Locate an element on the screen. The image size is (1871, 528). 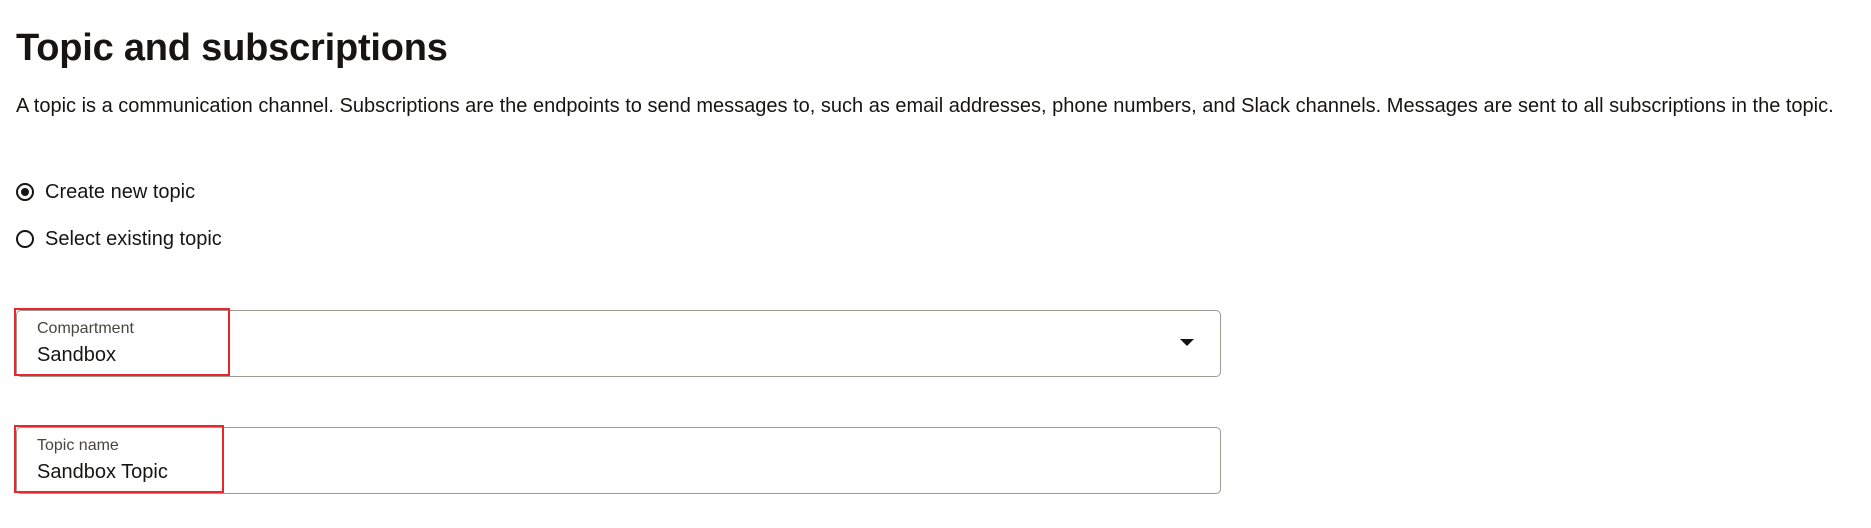
section-title: Topic and subscriptions is located at coordinates (232, 48).